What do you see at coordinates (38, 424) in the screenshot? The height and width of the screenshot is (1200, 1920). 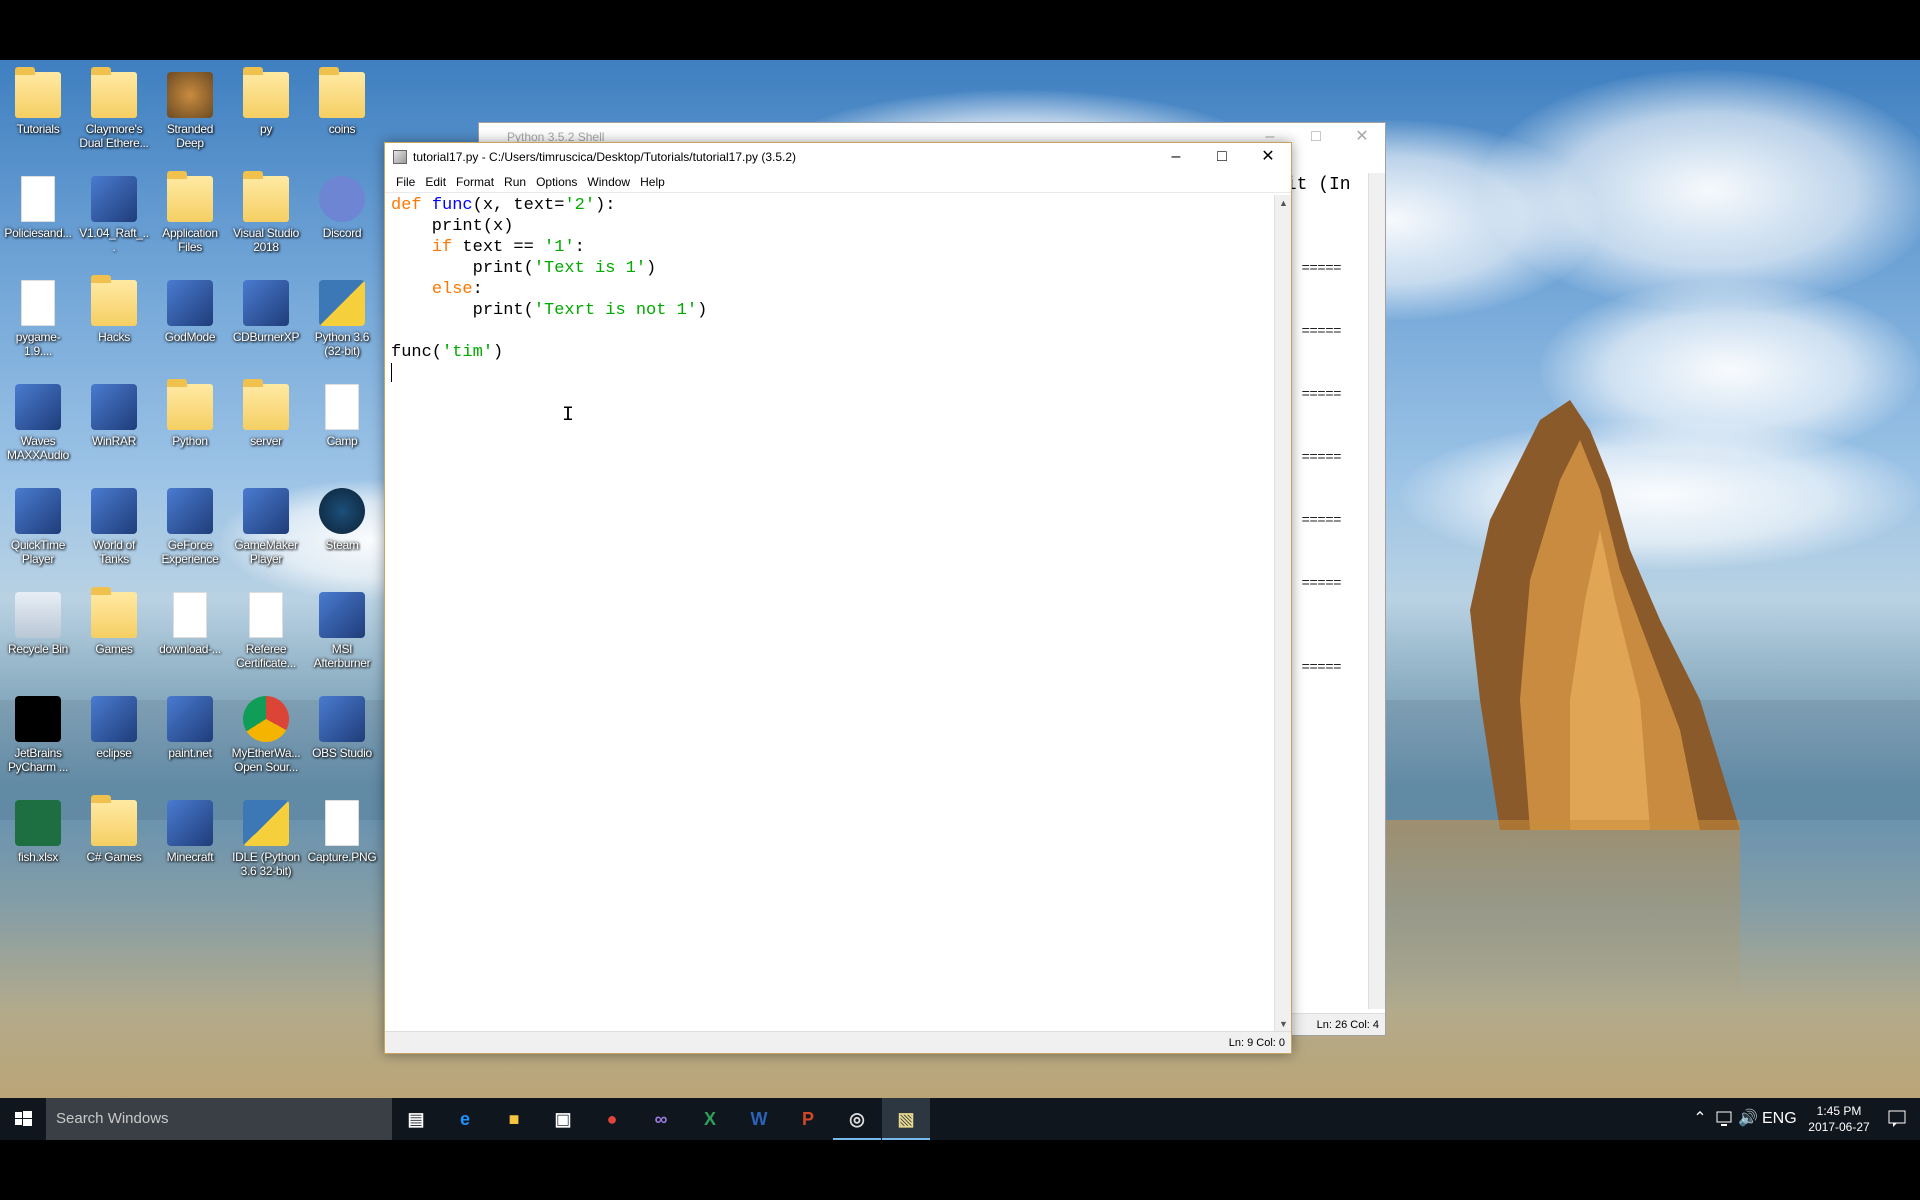 I see `desktop-icon: Waves MAXXAudio` at bounding box center [38, 424].